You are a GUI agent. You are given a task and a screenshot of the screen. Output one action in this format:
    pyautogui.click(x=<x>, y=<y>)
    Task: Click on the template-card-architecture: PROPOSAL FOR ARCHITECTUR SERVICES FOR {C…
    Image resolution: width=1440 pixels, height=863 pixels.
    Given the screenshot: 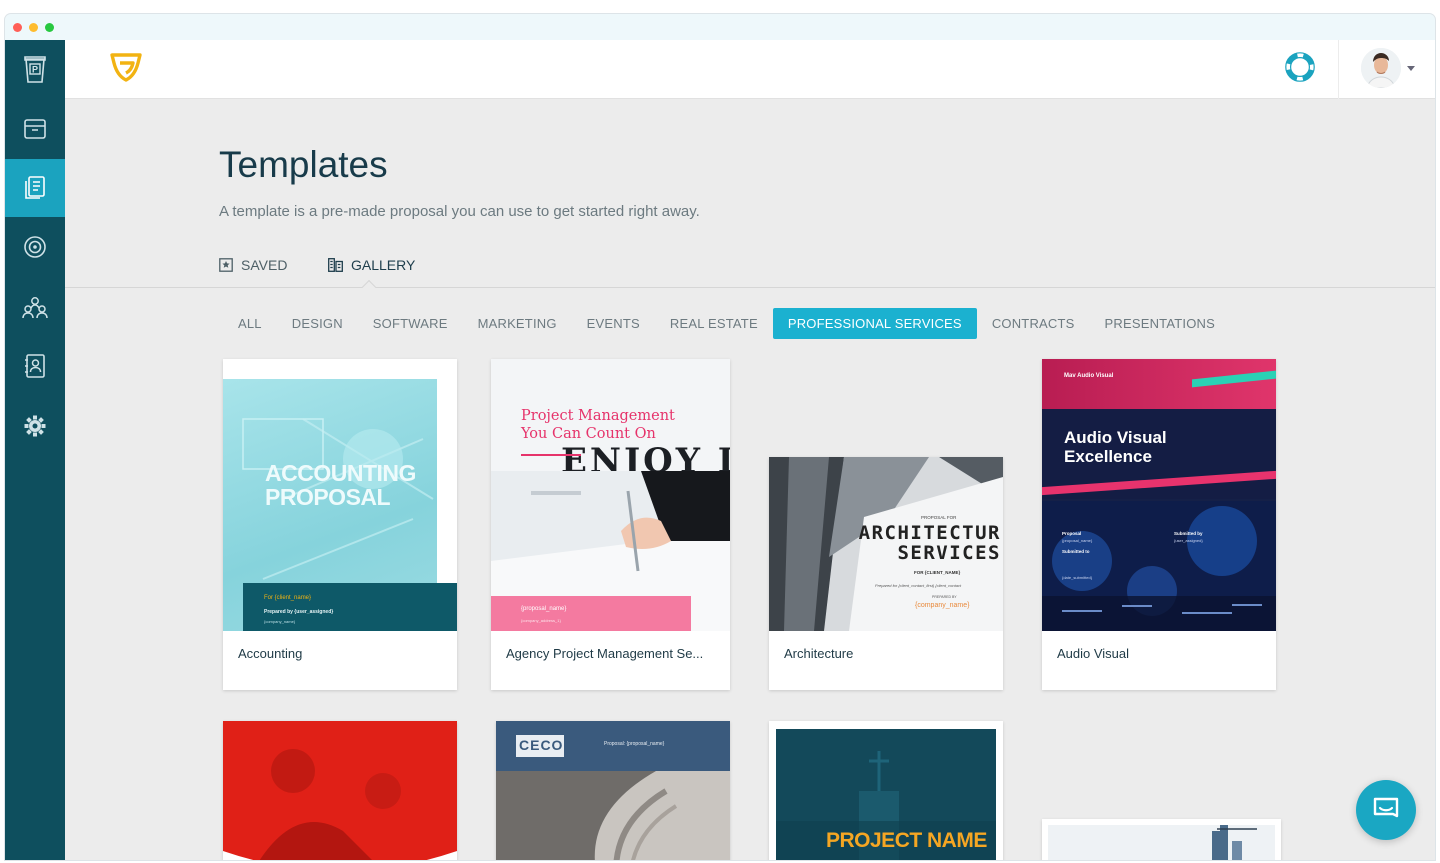 What is the action you would take?
    pyautogui.click(x=886, y=573)
    